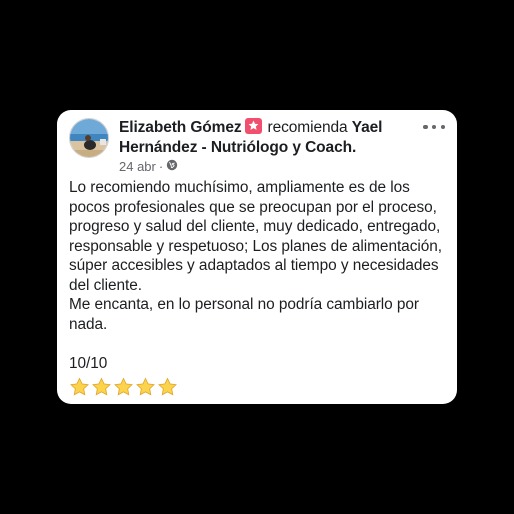 Image resolution: width=514 pixels, height=514 pixels. Describe the element at coordinates (172, 166) in the screenshot. I see `globe-icon` at that location.